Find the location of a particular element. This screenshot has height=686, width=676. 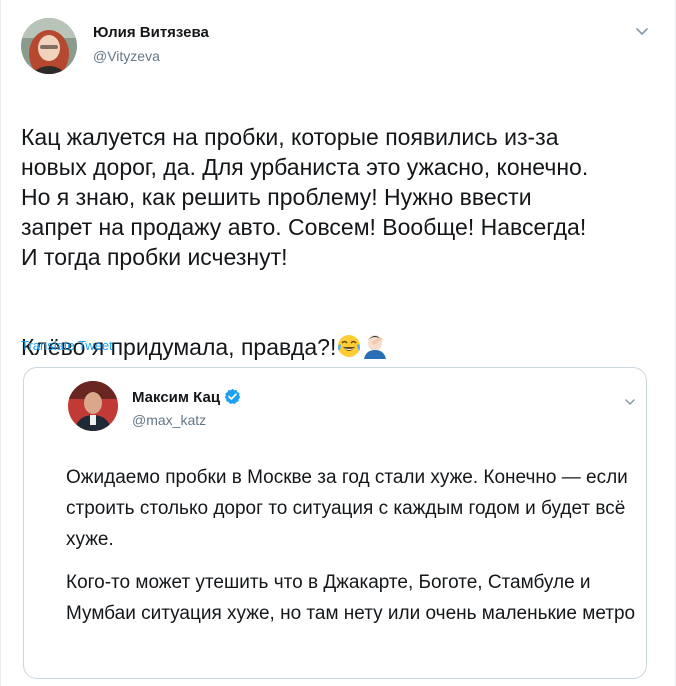

verified-badge-icon is located at coordinates (232, 396).